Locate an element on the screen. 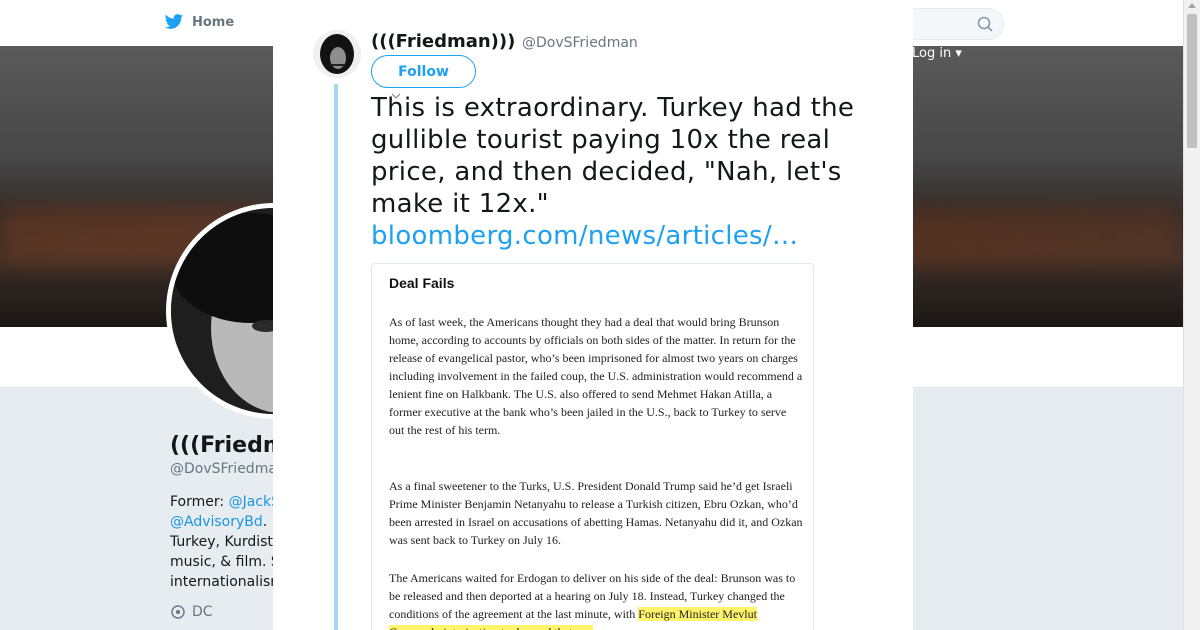 Image resolution: width=1200 pixels, height=630 pixels. author-handle: @DovSFriedman is located at coordinates (580, 43).